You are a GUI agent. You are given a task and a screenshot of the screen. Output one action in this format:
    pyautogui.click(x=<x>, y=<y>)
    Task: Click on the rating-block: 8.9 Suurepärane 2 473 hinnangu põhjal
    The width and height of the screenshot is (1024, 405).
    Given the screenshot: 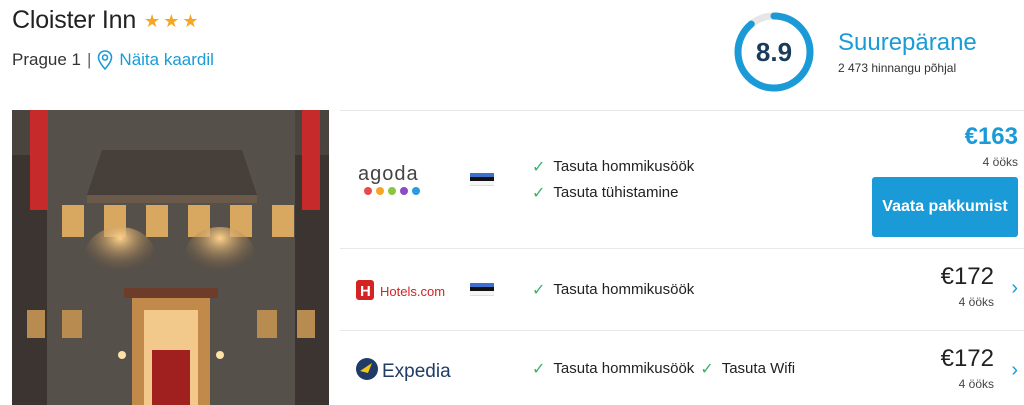 What is the action you would take?
    pyautogui.click(x=854, y=52)
    